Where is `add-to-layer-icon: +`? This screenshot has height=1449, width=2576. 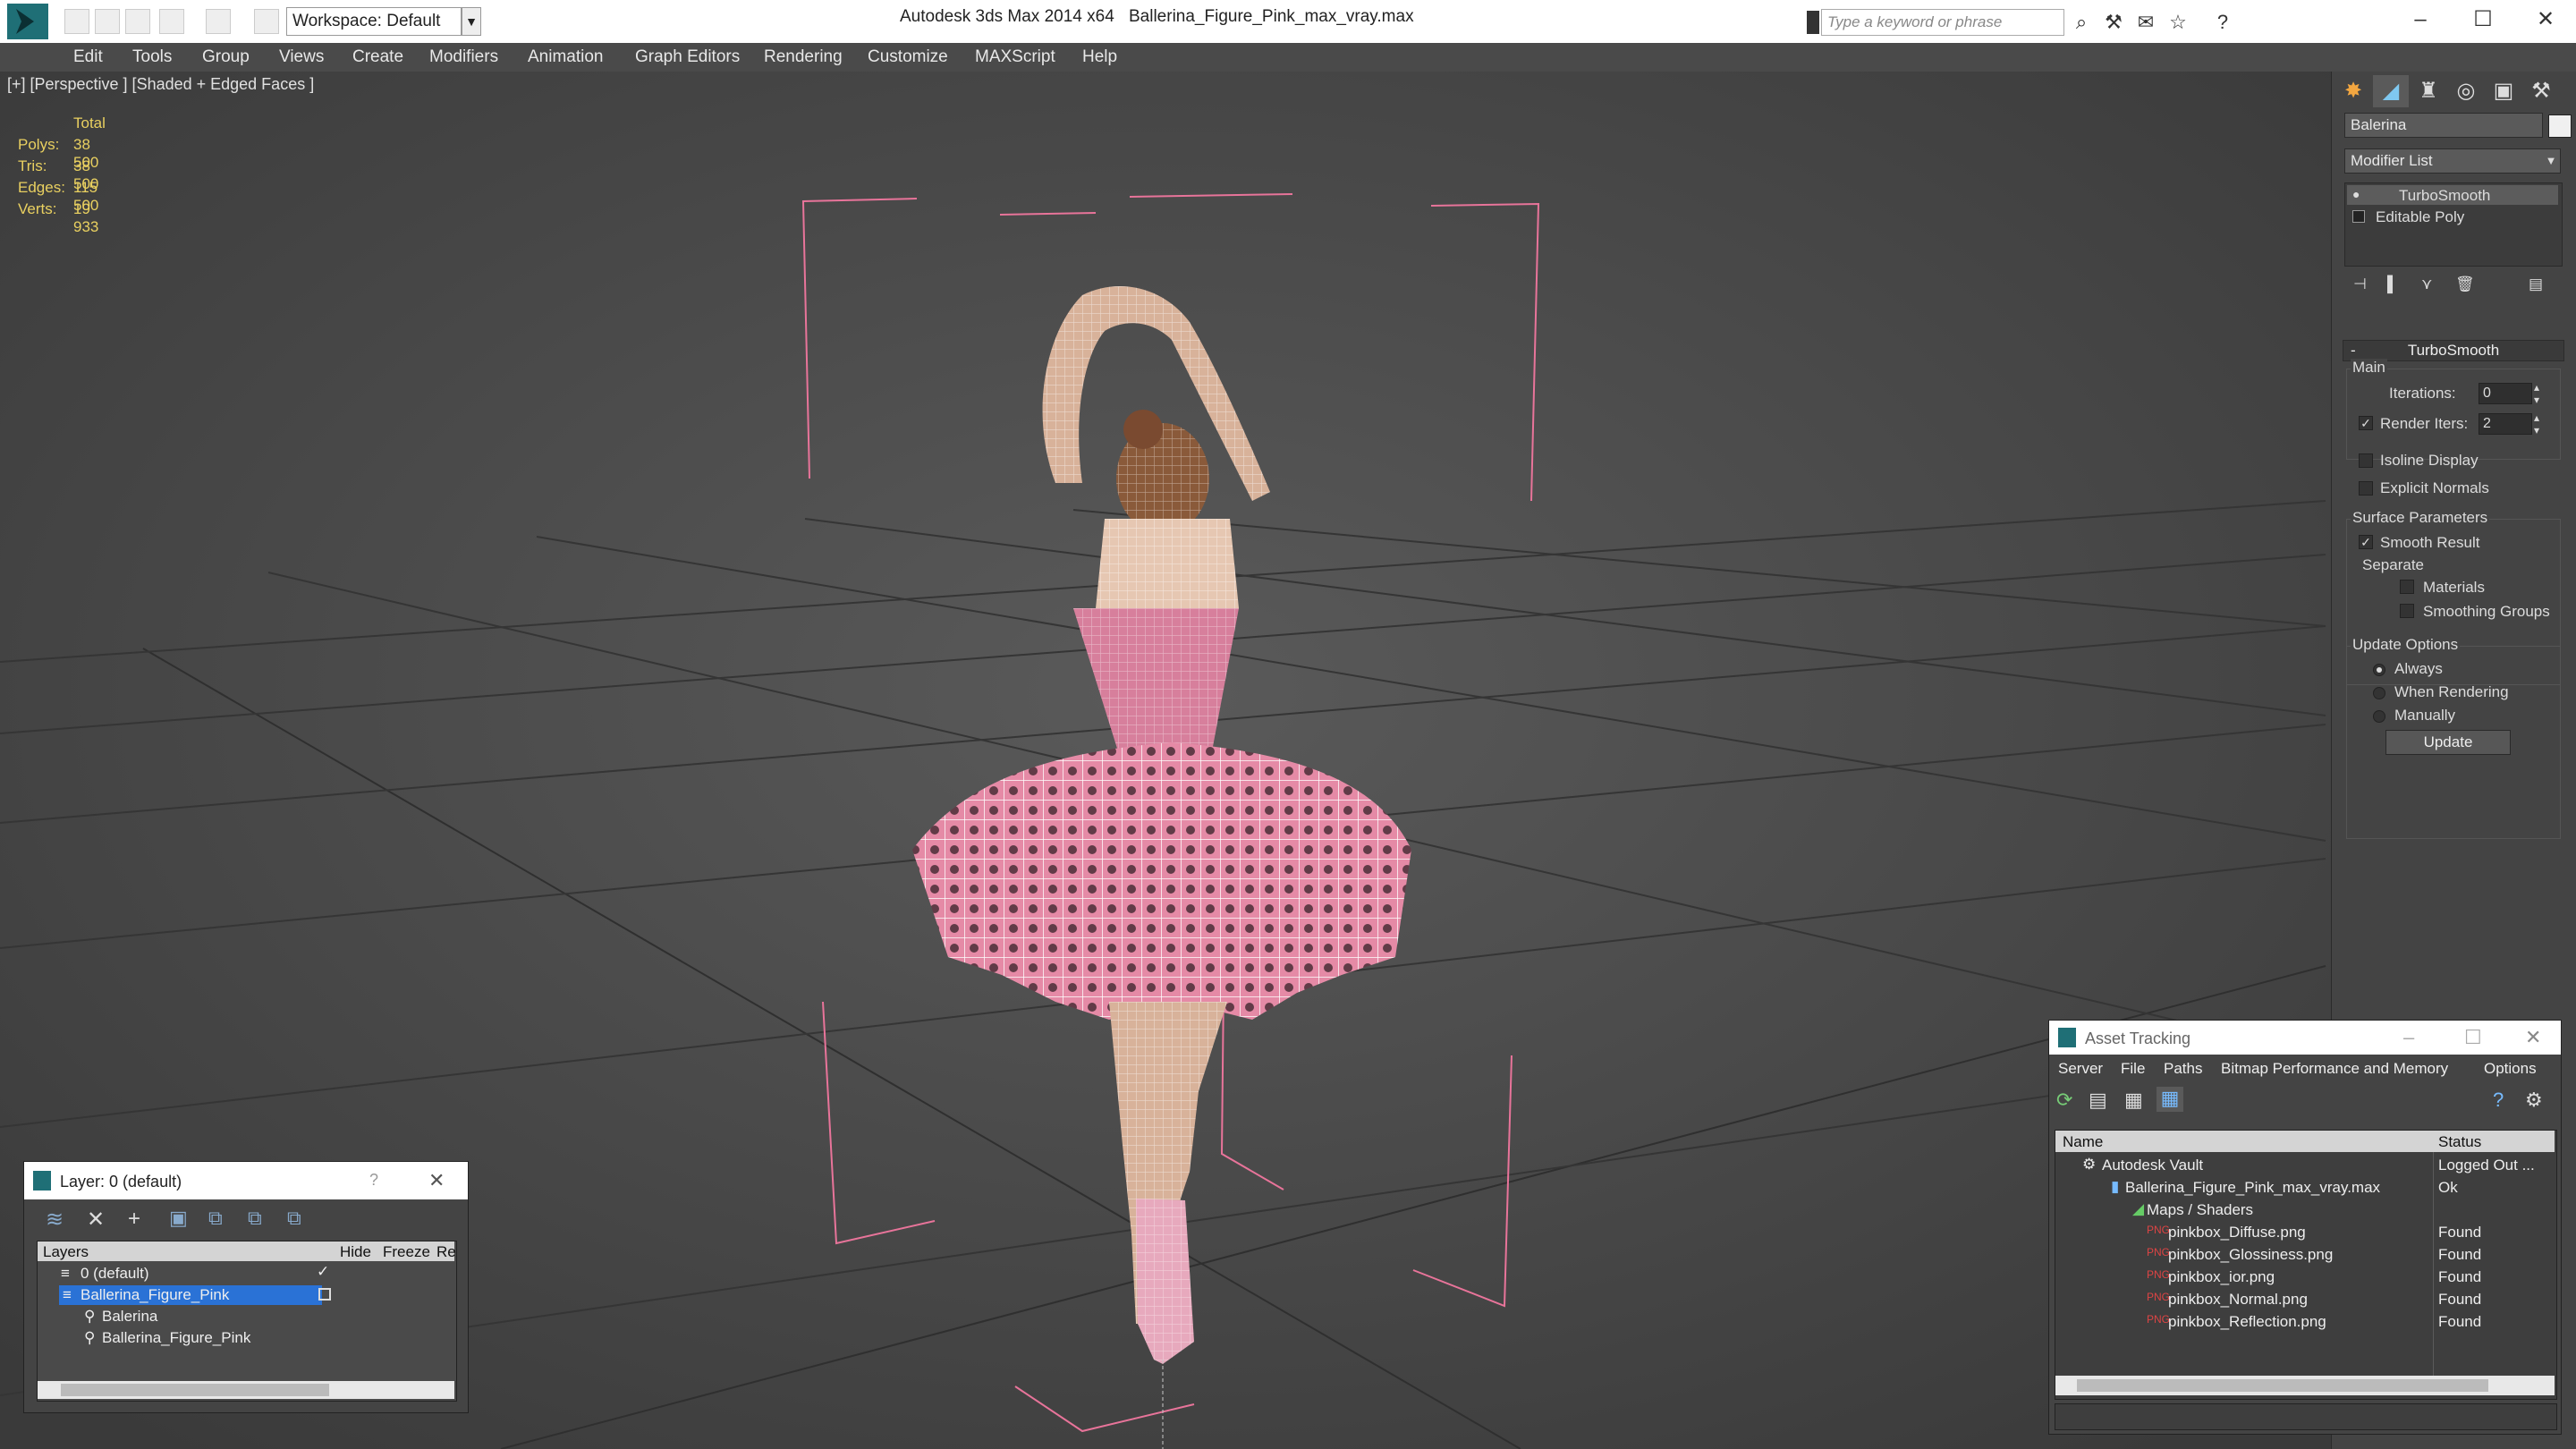 add-to-layer-icon: + is located at coordinates (134, 1219).